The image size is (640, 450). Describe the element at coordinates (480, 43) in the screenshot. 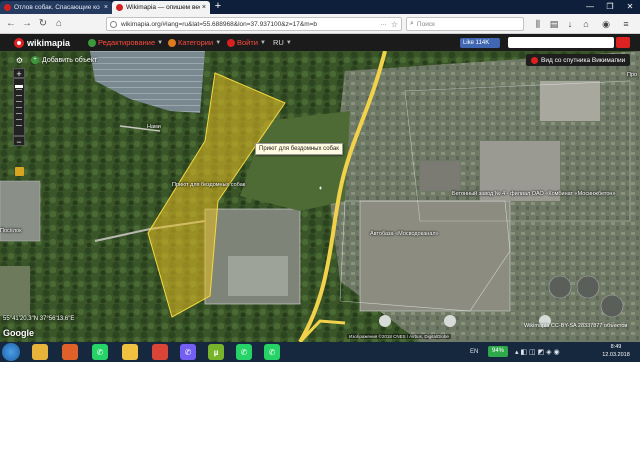

I see `facebook-like-button: Like 114K` at that location.